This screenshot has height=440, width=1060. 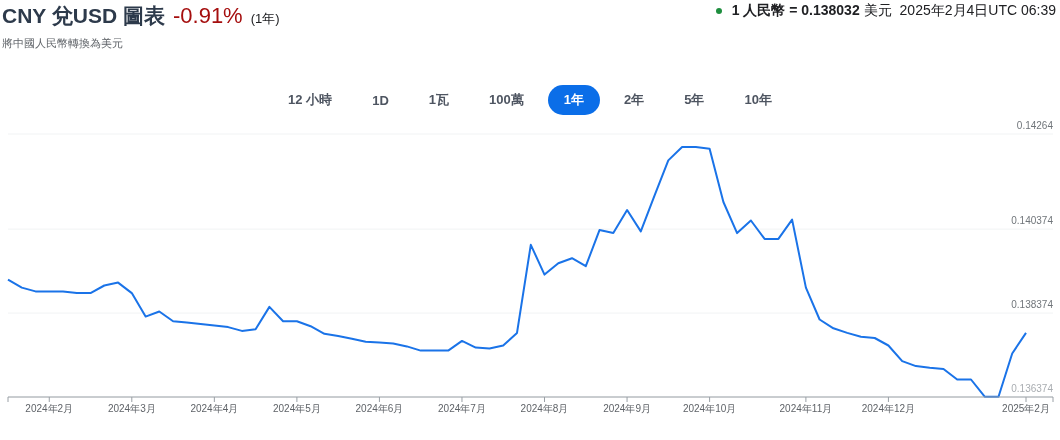 What do you see at coordinates (1032, 305) in the screenshot?
I see `y-axis-label: 0.138374` at bounding box center [1032, 305].